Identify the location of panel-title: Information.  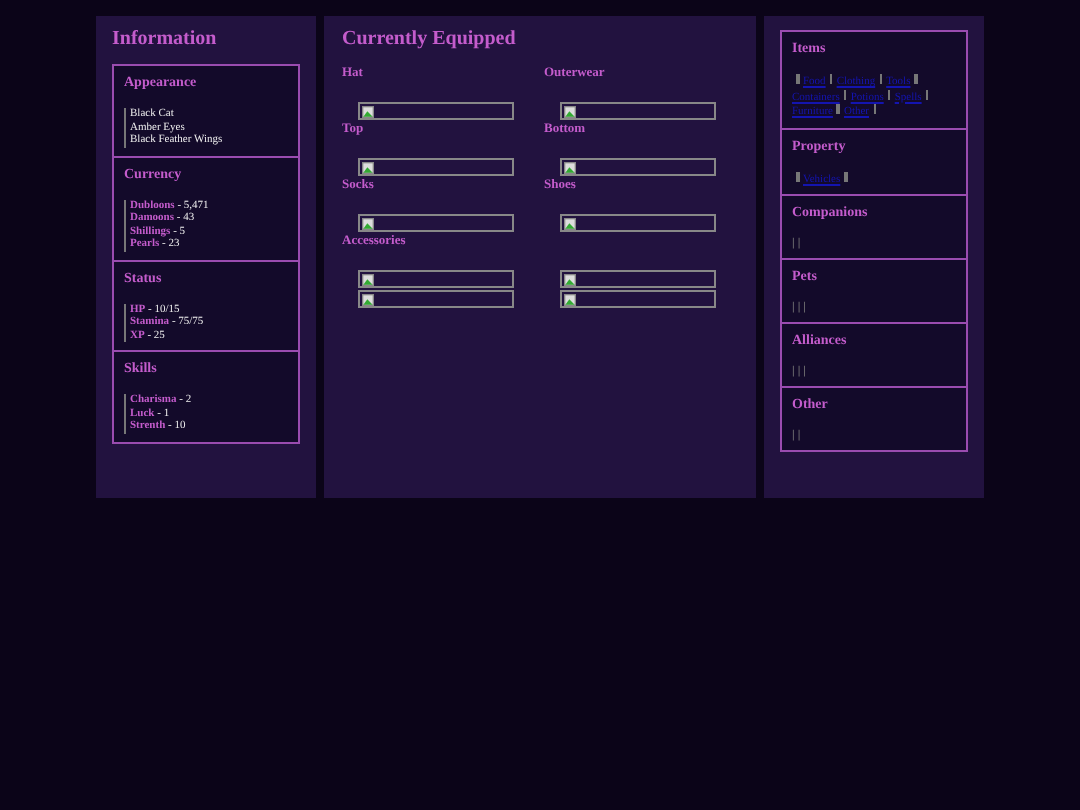
(165, 39).